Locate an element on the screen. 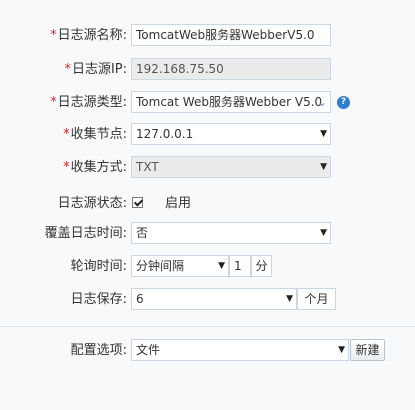 The image size is (415, 410). status-enabled-label: 启用 is located at coordinates (178, 203).